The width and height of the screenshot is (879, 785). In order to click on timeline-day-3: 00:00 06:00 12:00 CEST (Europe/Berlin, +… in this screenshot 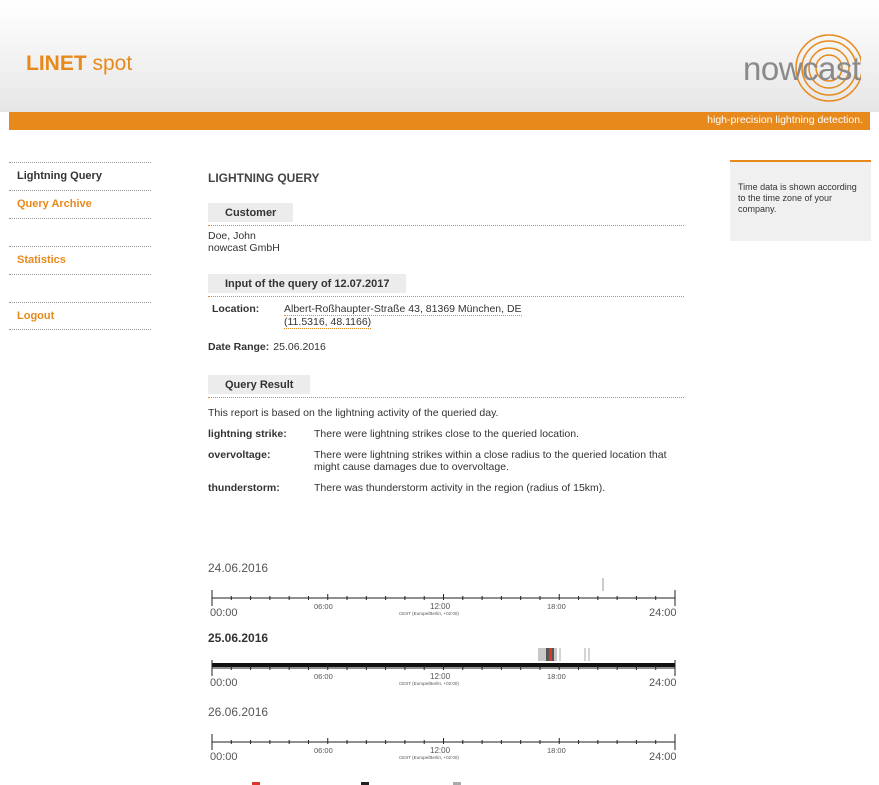, I will do `click(444, 746)`.